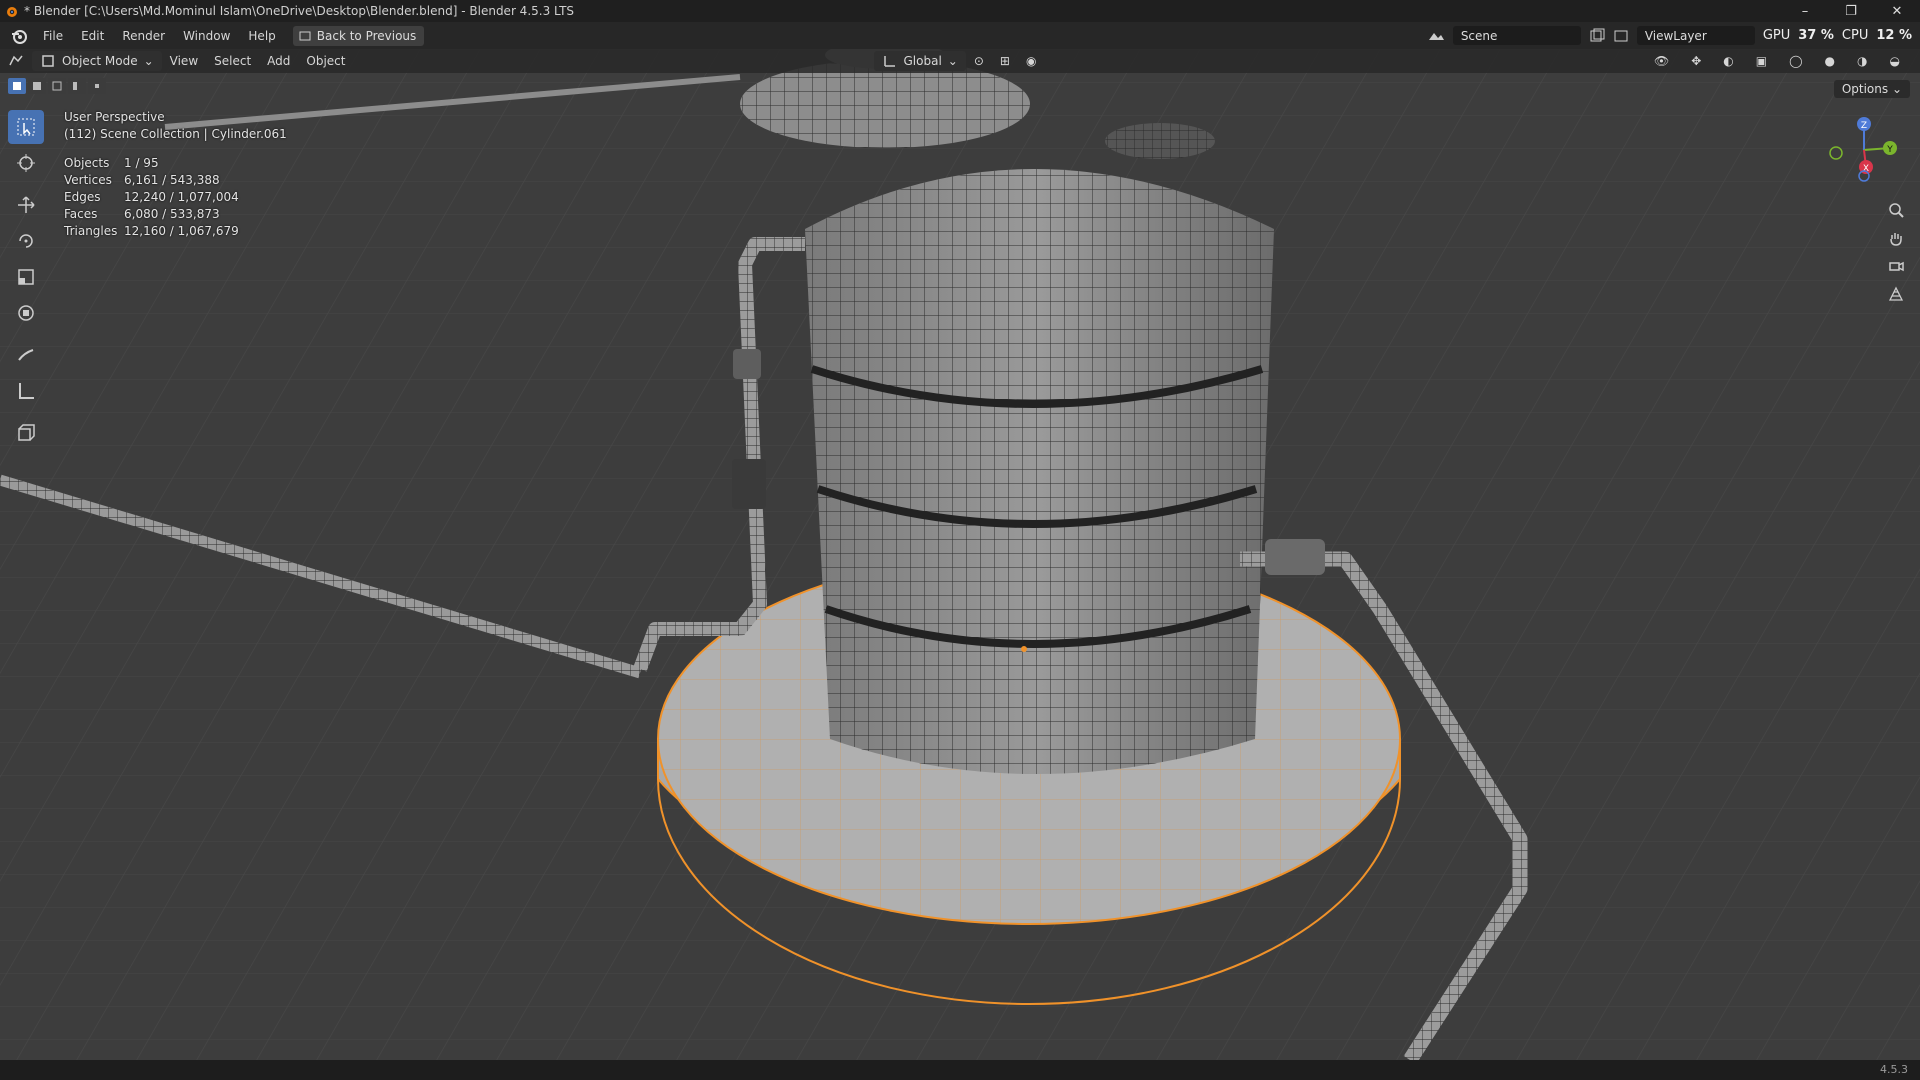 The height and width of the screenshot is (1080, 1920). Describe the element at coordinates (1836, 153) in the screenshot. I see `gizmo-neg-y` at that location.